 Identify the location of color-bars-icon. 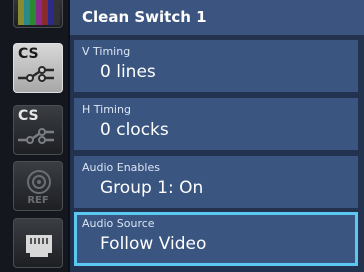
(39, 12).